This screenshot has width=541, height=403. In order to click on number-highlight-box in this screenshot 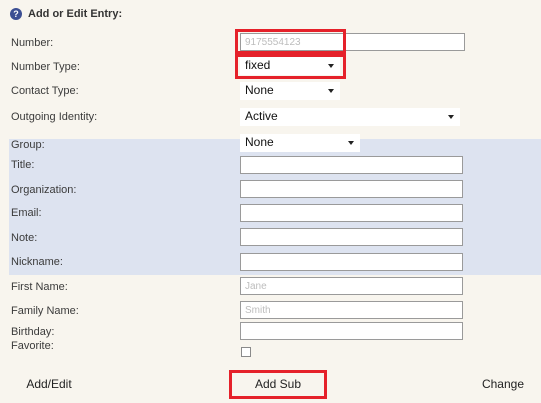, I will do `click(290, 41)`.